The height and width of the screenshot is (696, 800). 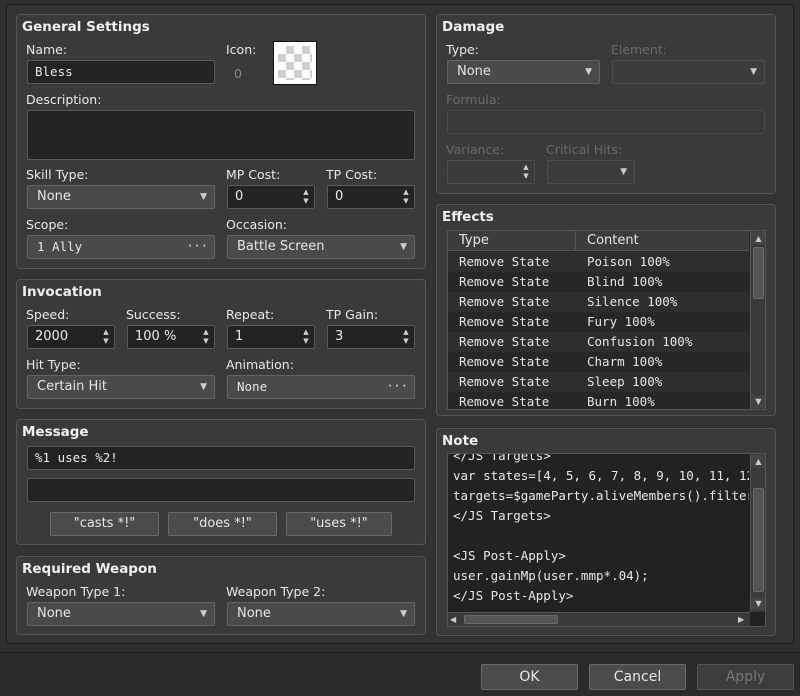 I want to click on effect-row: Remove State Charm 100%, so click(x=598, y=362).